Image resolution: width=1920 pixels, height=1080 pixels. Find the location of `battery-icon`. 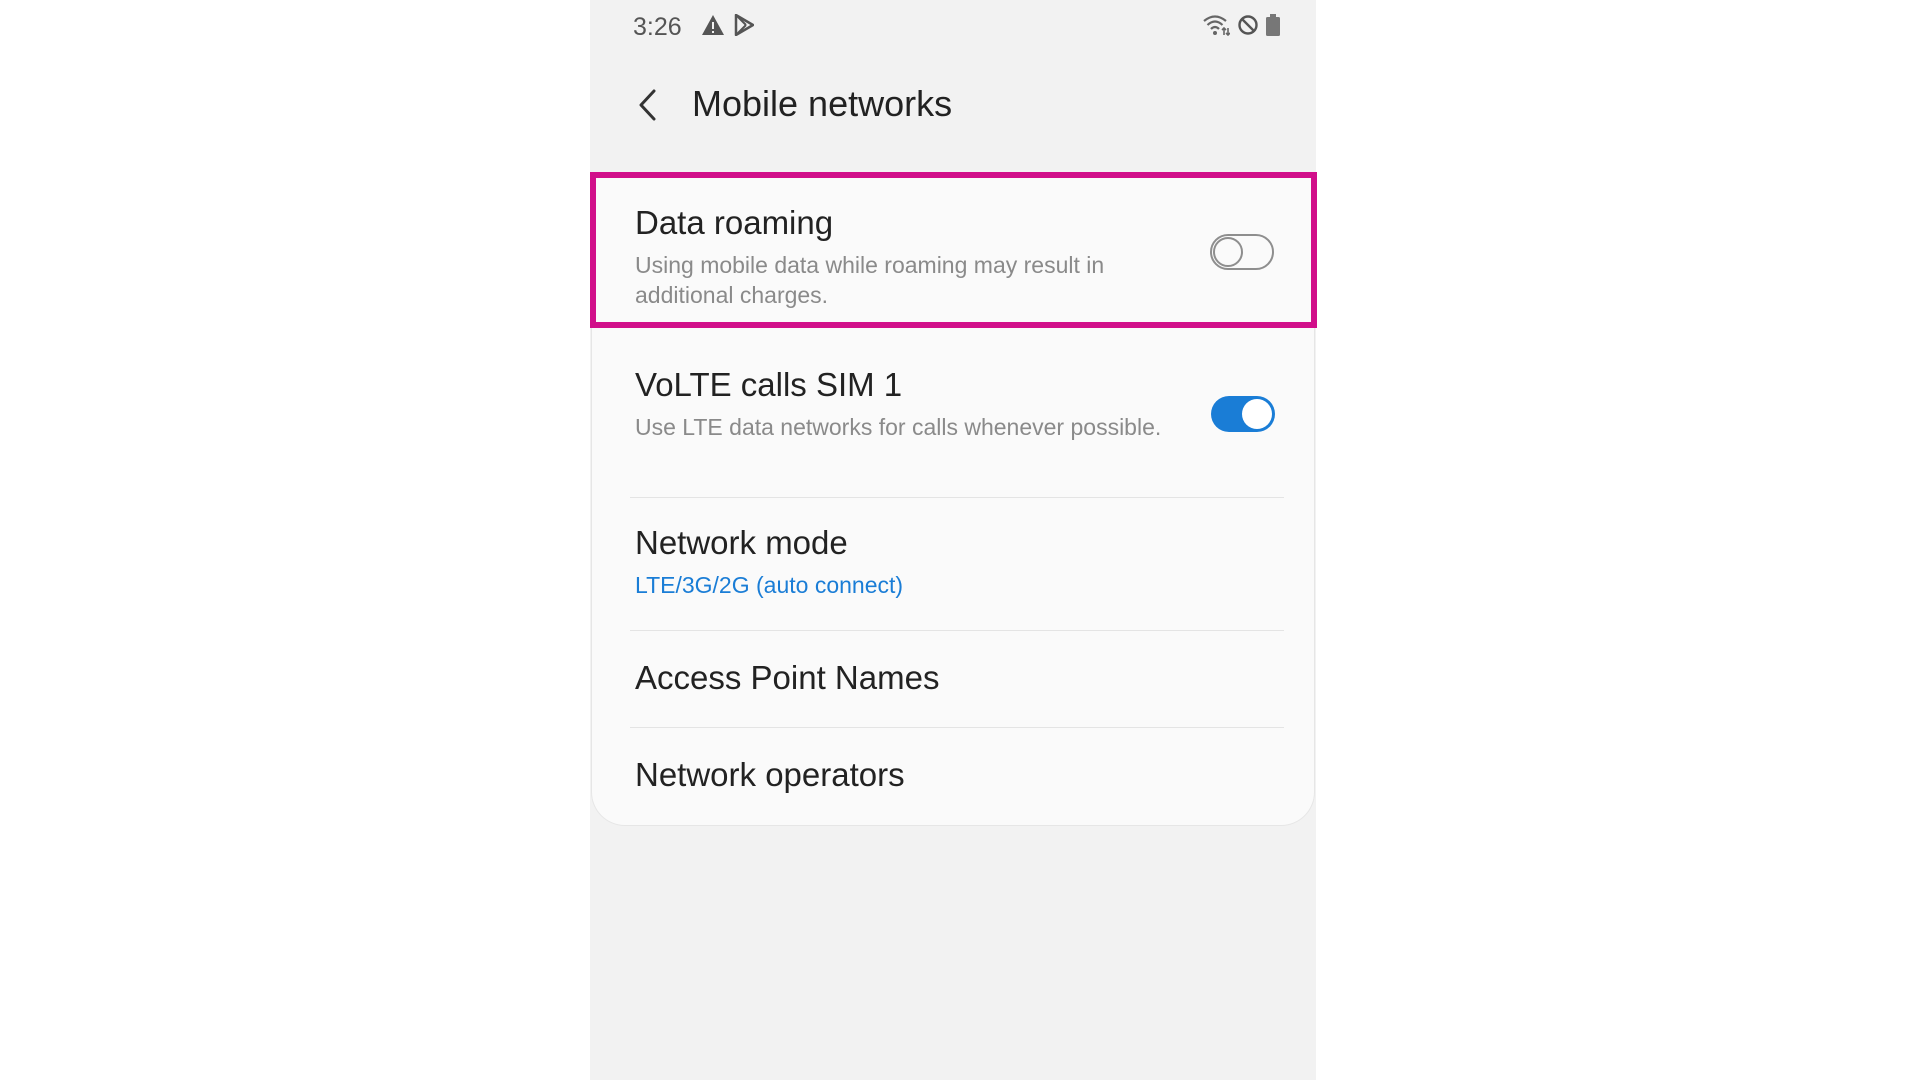

battery-icon is located at coordinates (1273, 25).